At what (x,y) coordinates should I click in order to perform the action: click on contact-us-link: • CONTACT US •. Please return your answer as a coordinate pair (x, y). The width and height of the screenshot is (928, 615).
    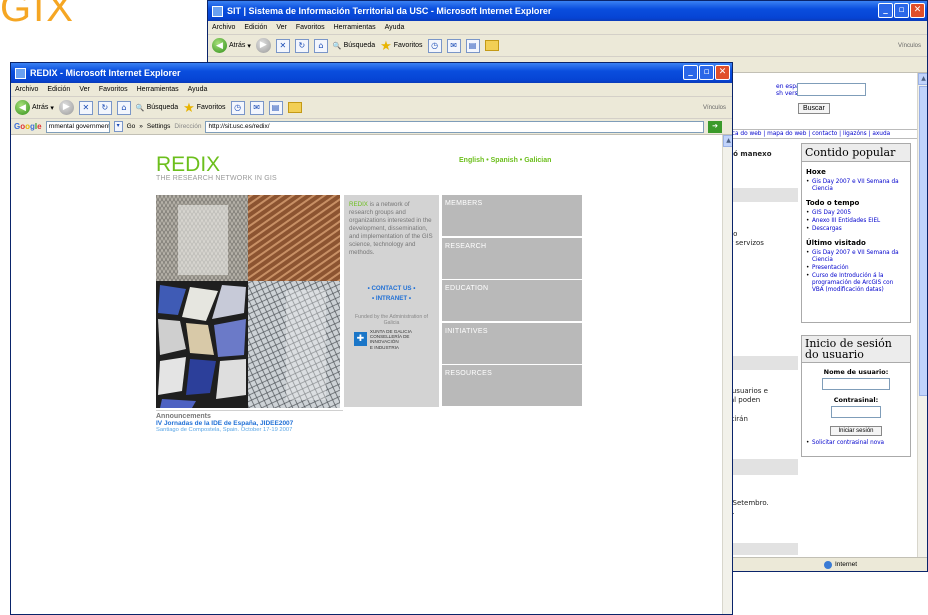
    Looking at the image, I should click on (391, 288).